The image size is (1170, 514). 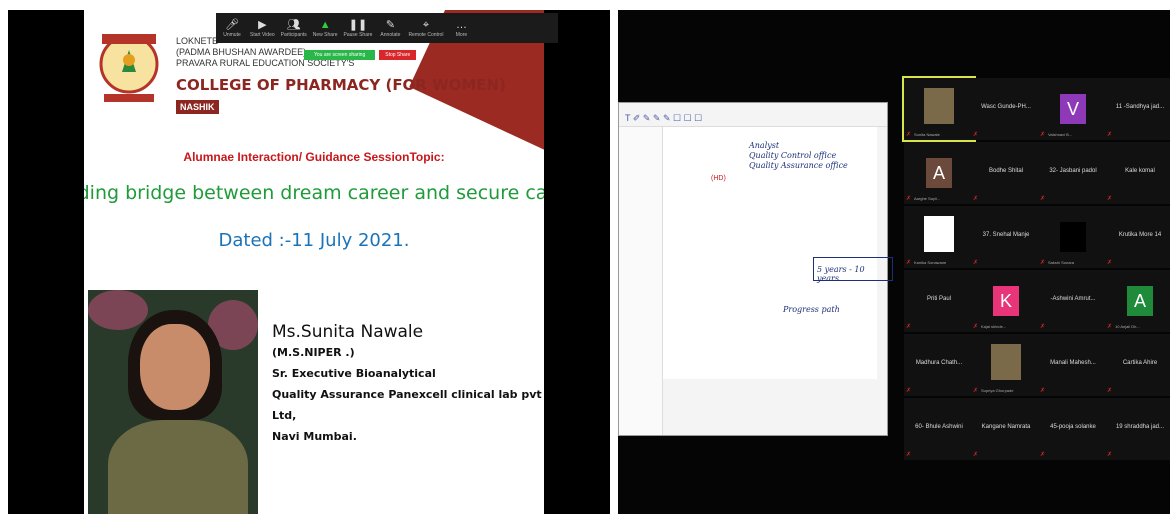 What do you see at coordinates (426, 35) in the screenshot?
I see `remote-control-label: Remote Control` at bounding box center [426, 35].